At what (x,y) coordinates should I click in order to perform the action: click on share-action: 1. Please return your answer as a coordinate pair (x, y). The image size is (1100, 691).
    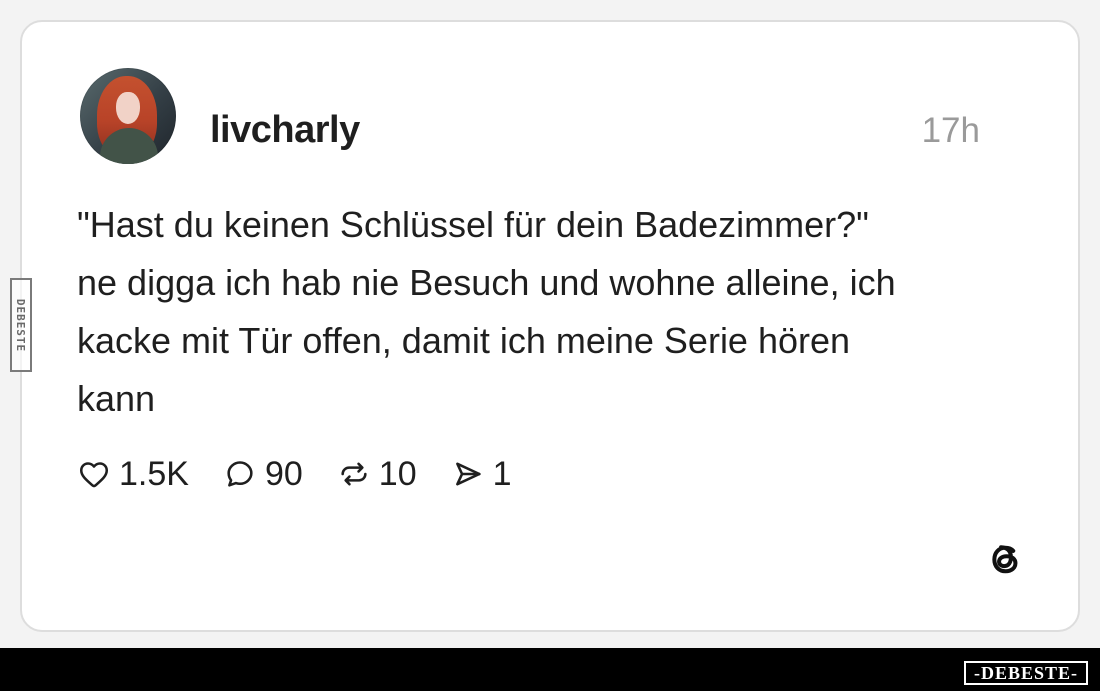
    Looking at the image, I should click on (481, 474).